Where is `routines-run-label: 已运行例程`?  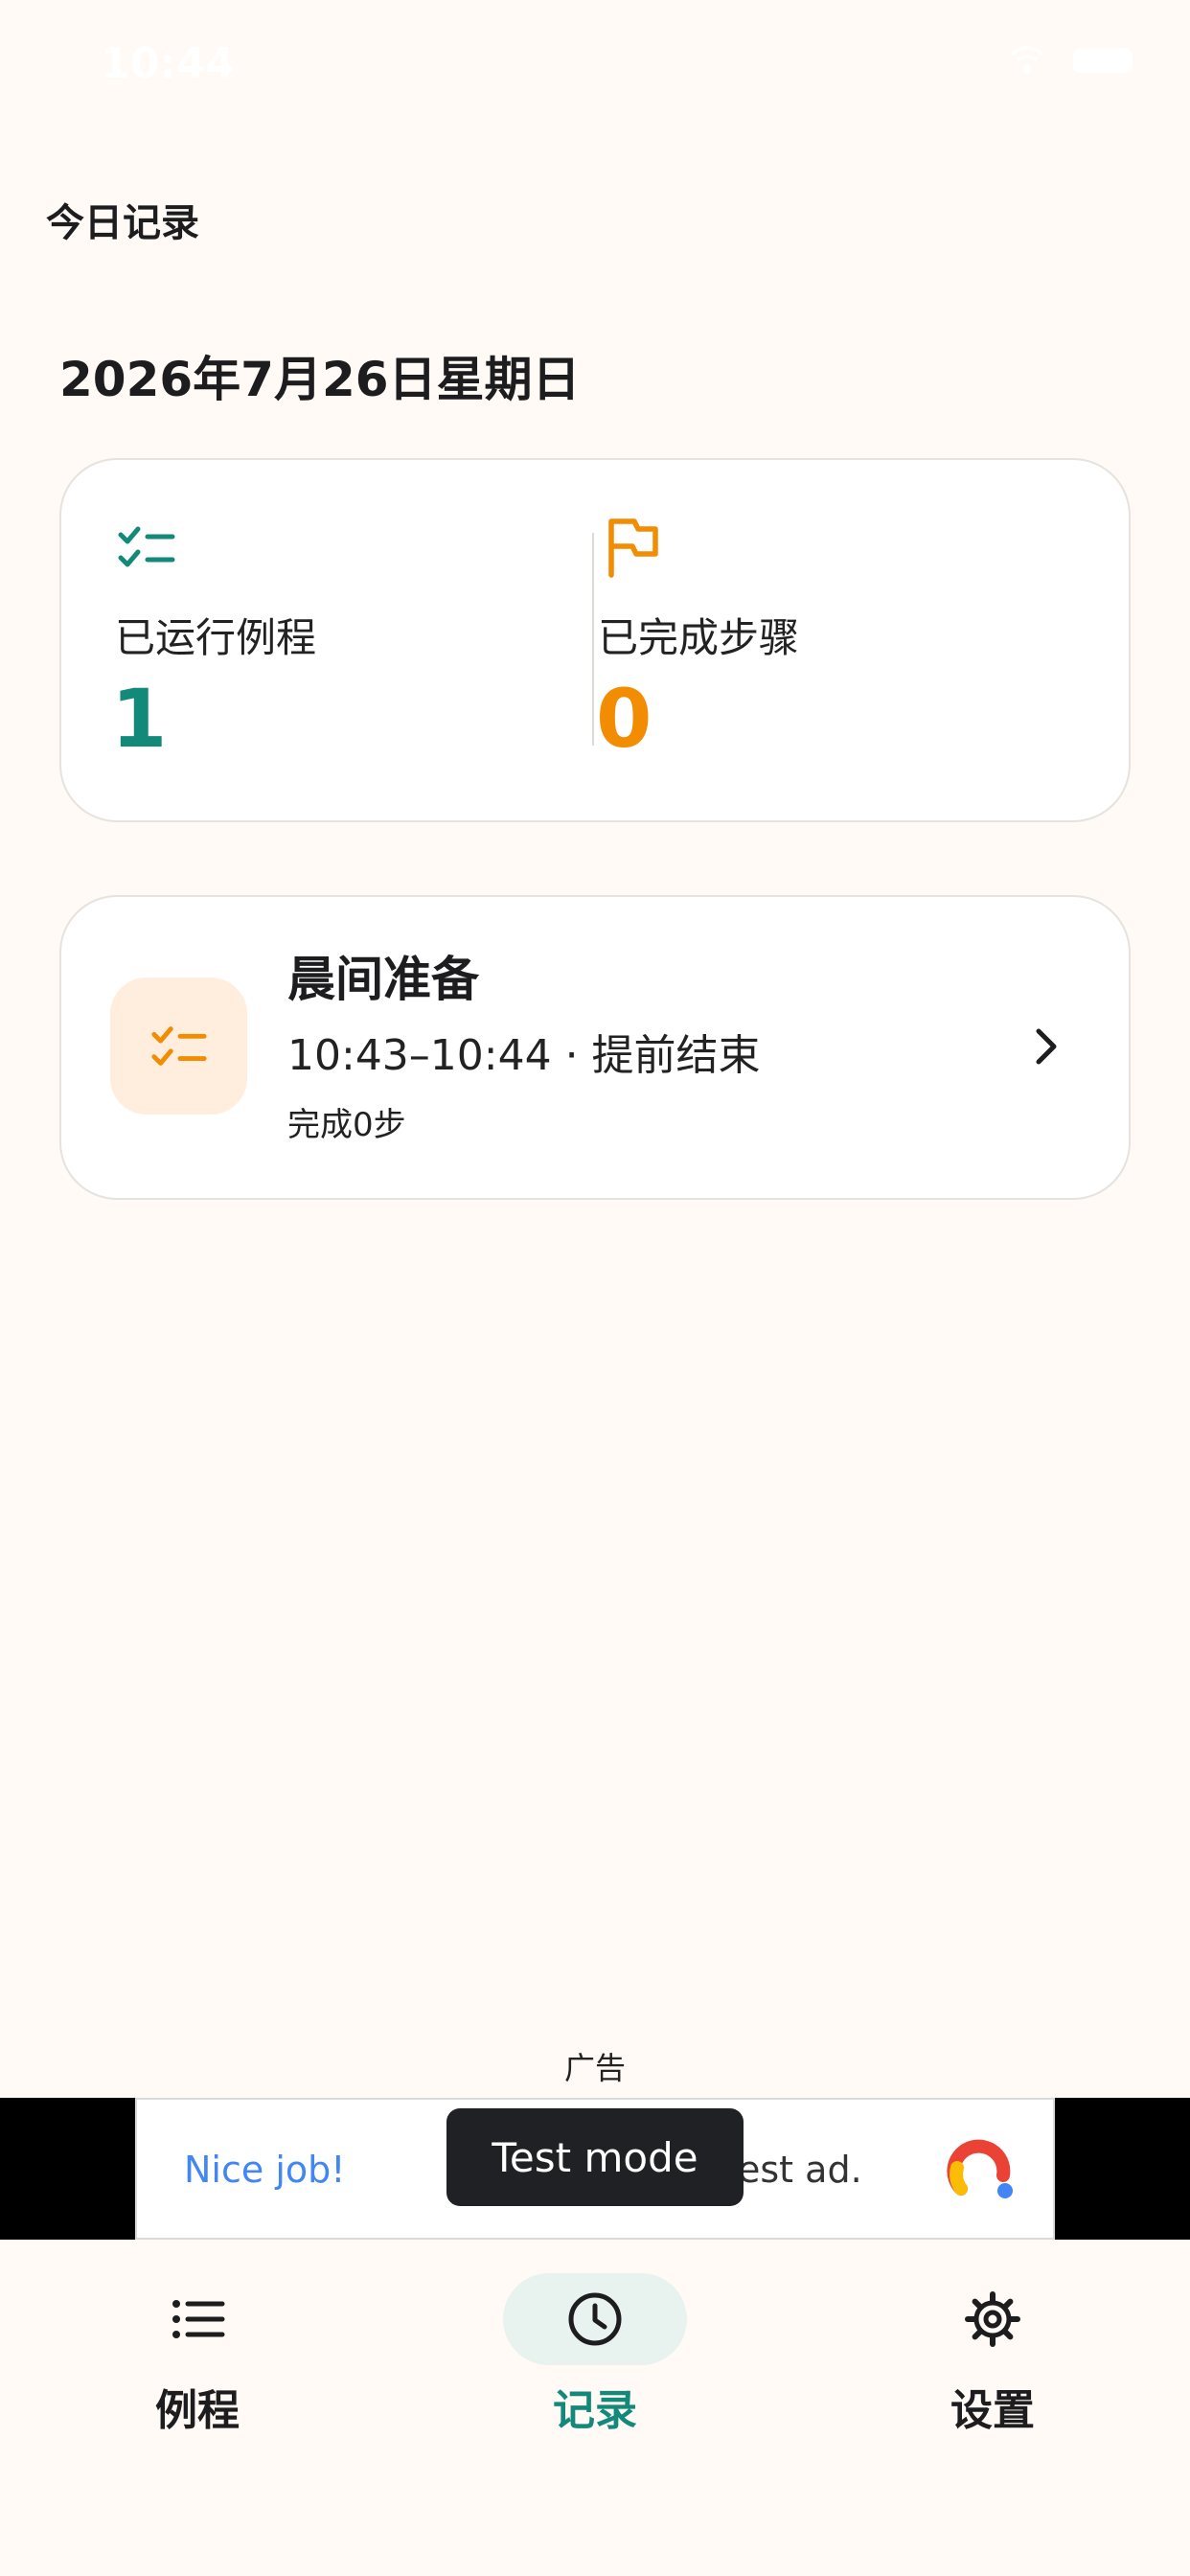 routines-run-label: 已运行例程 is located at coordinates (216, 637).